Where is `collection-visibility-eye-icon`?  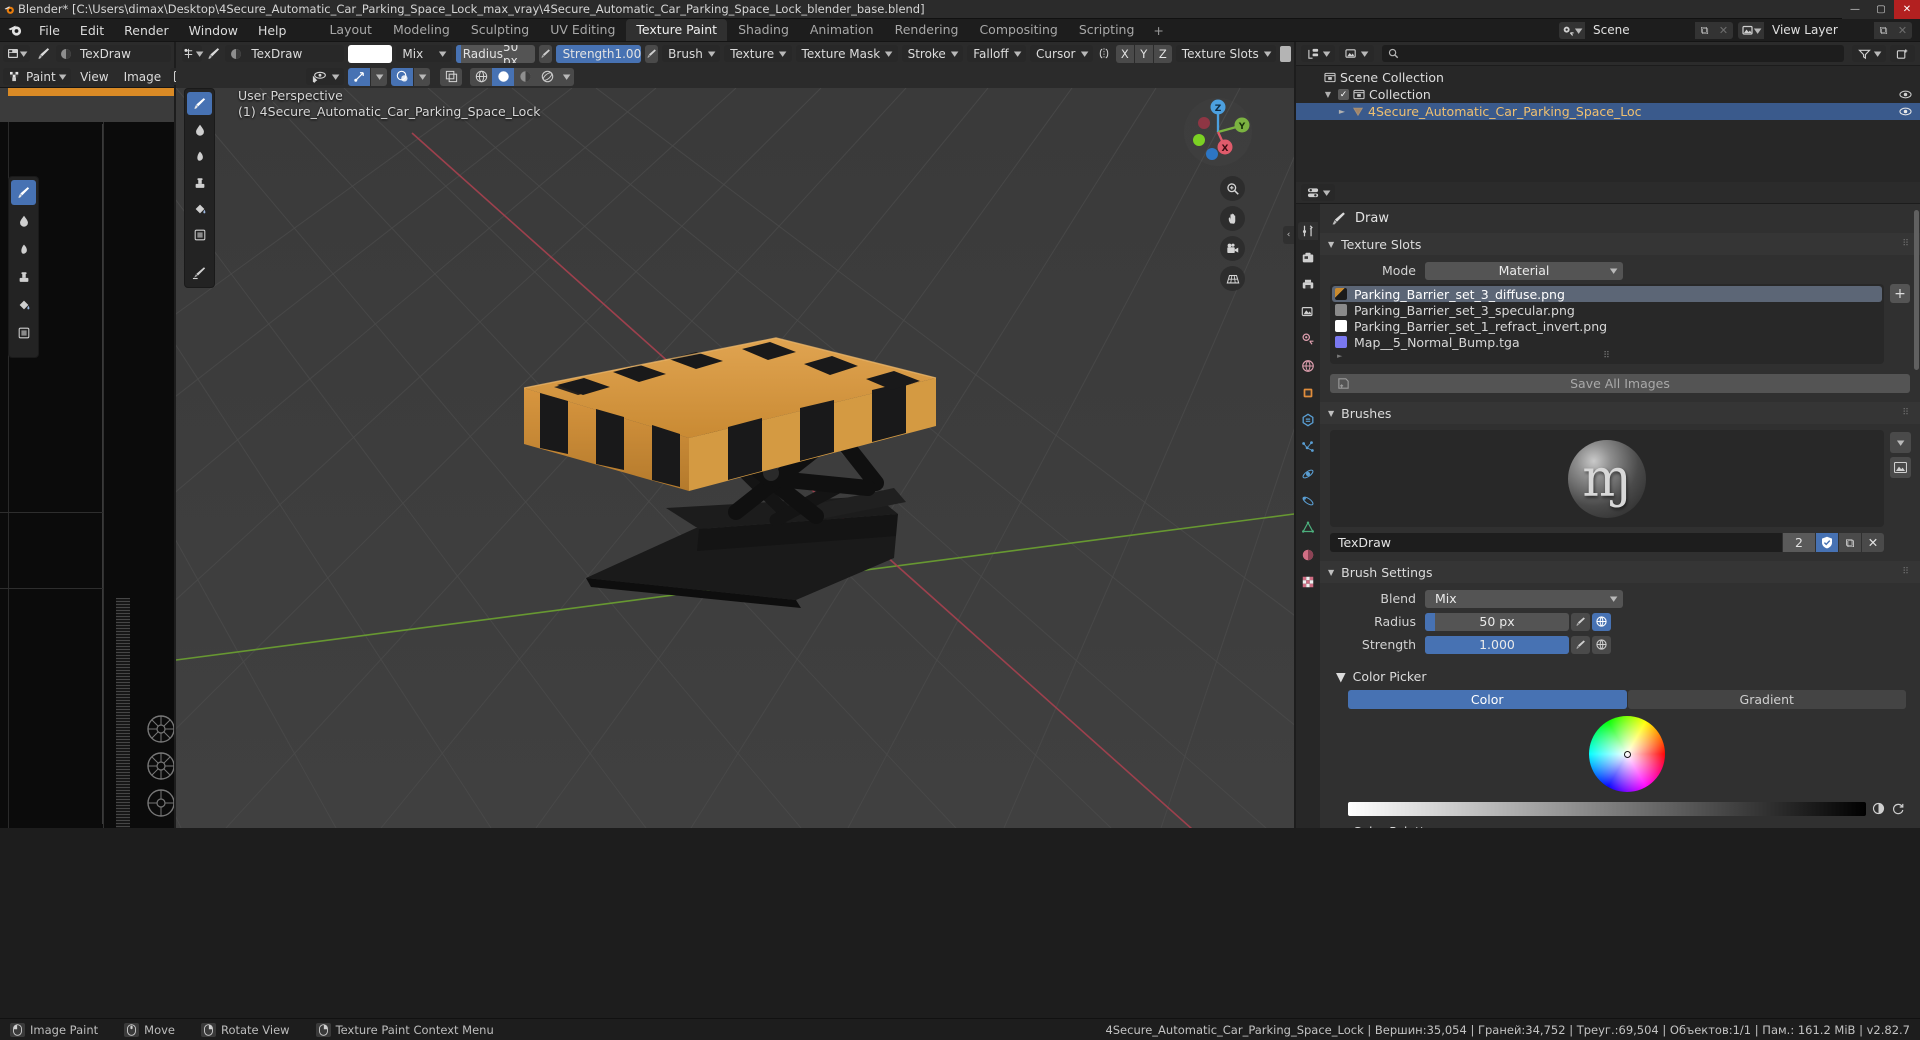 collection-visibility-eye-icon is located at coordinates (1905, 94).